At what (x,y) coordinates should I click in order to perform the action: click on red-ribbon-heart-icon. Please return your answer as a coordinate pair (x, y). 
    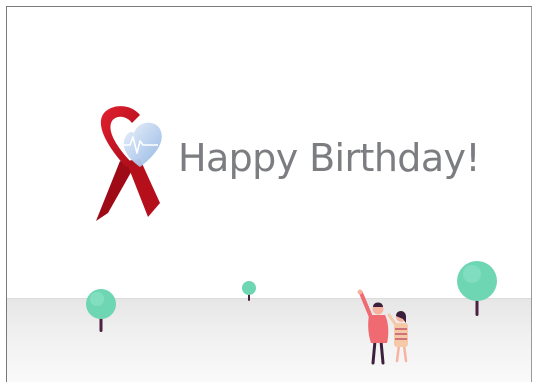
    Looking at the image, I should click on (129, 163).